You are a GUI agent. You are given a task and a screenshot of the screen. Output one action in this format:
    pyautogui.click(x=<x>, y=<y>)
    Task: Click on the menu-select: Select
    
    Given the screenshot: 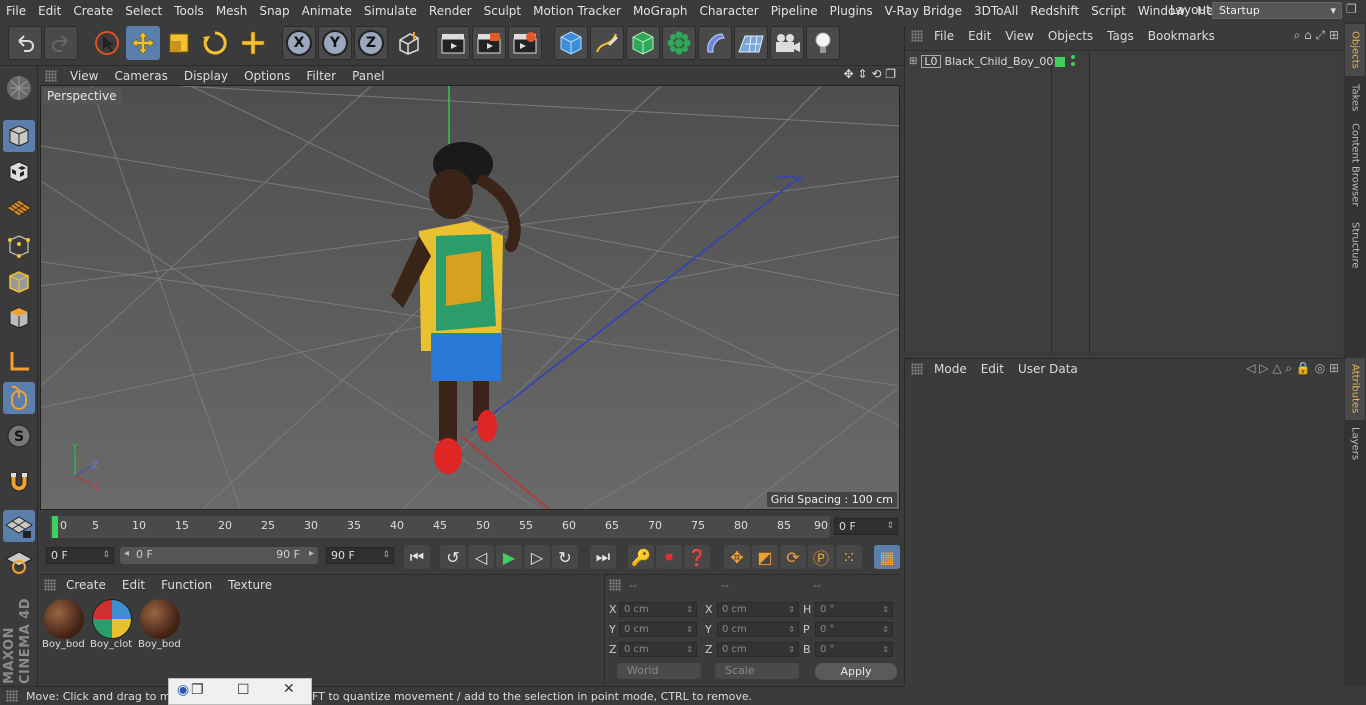 What is the action you would take?
    pyautogui.click(x=143, y=11)
    